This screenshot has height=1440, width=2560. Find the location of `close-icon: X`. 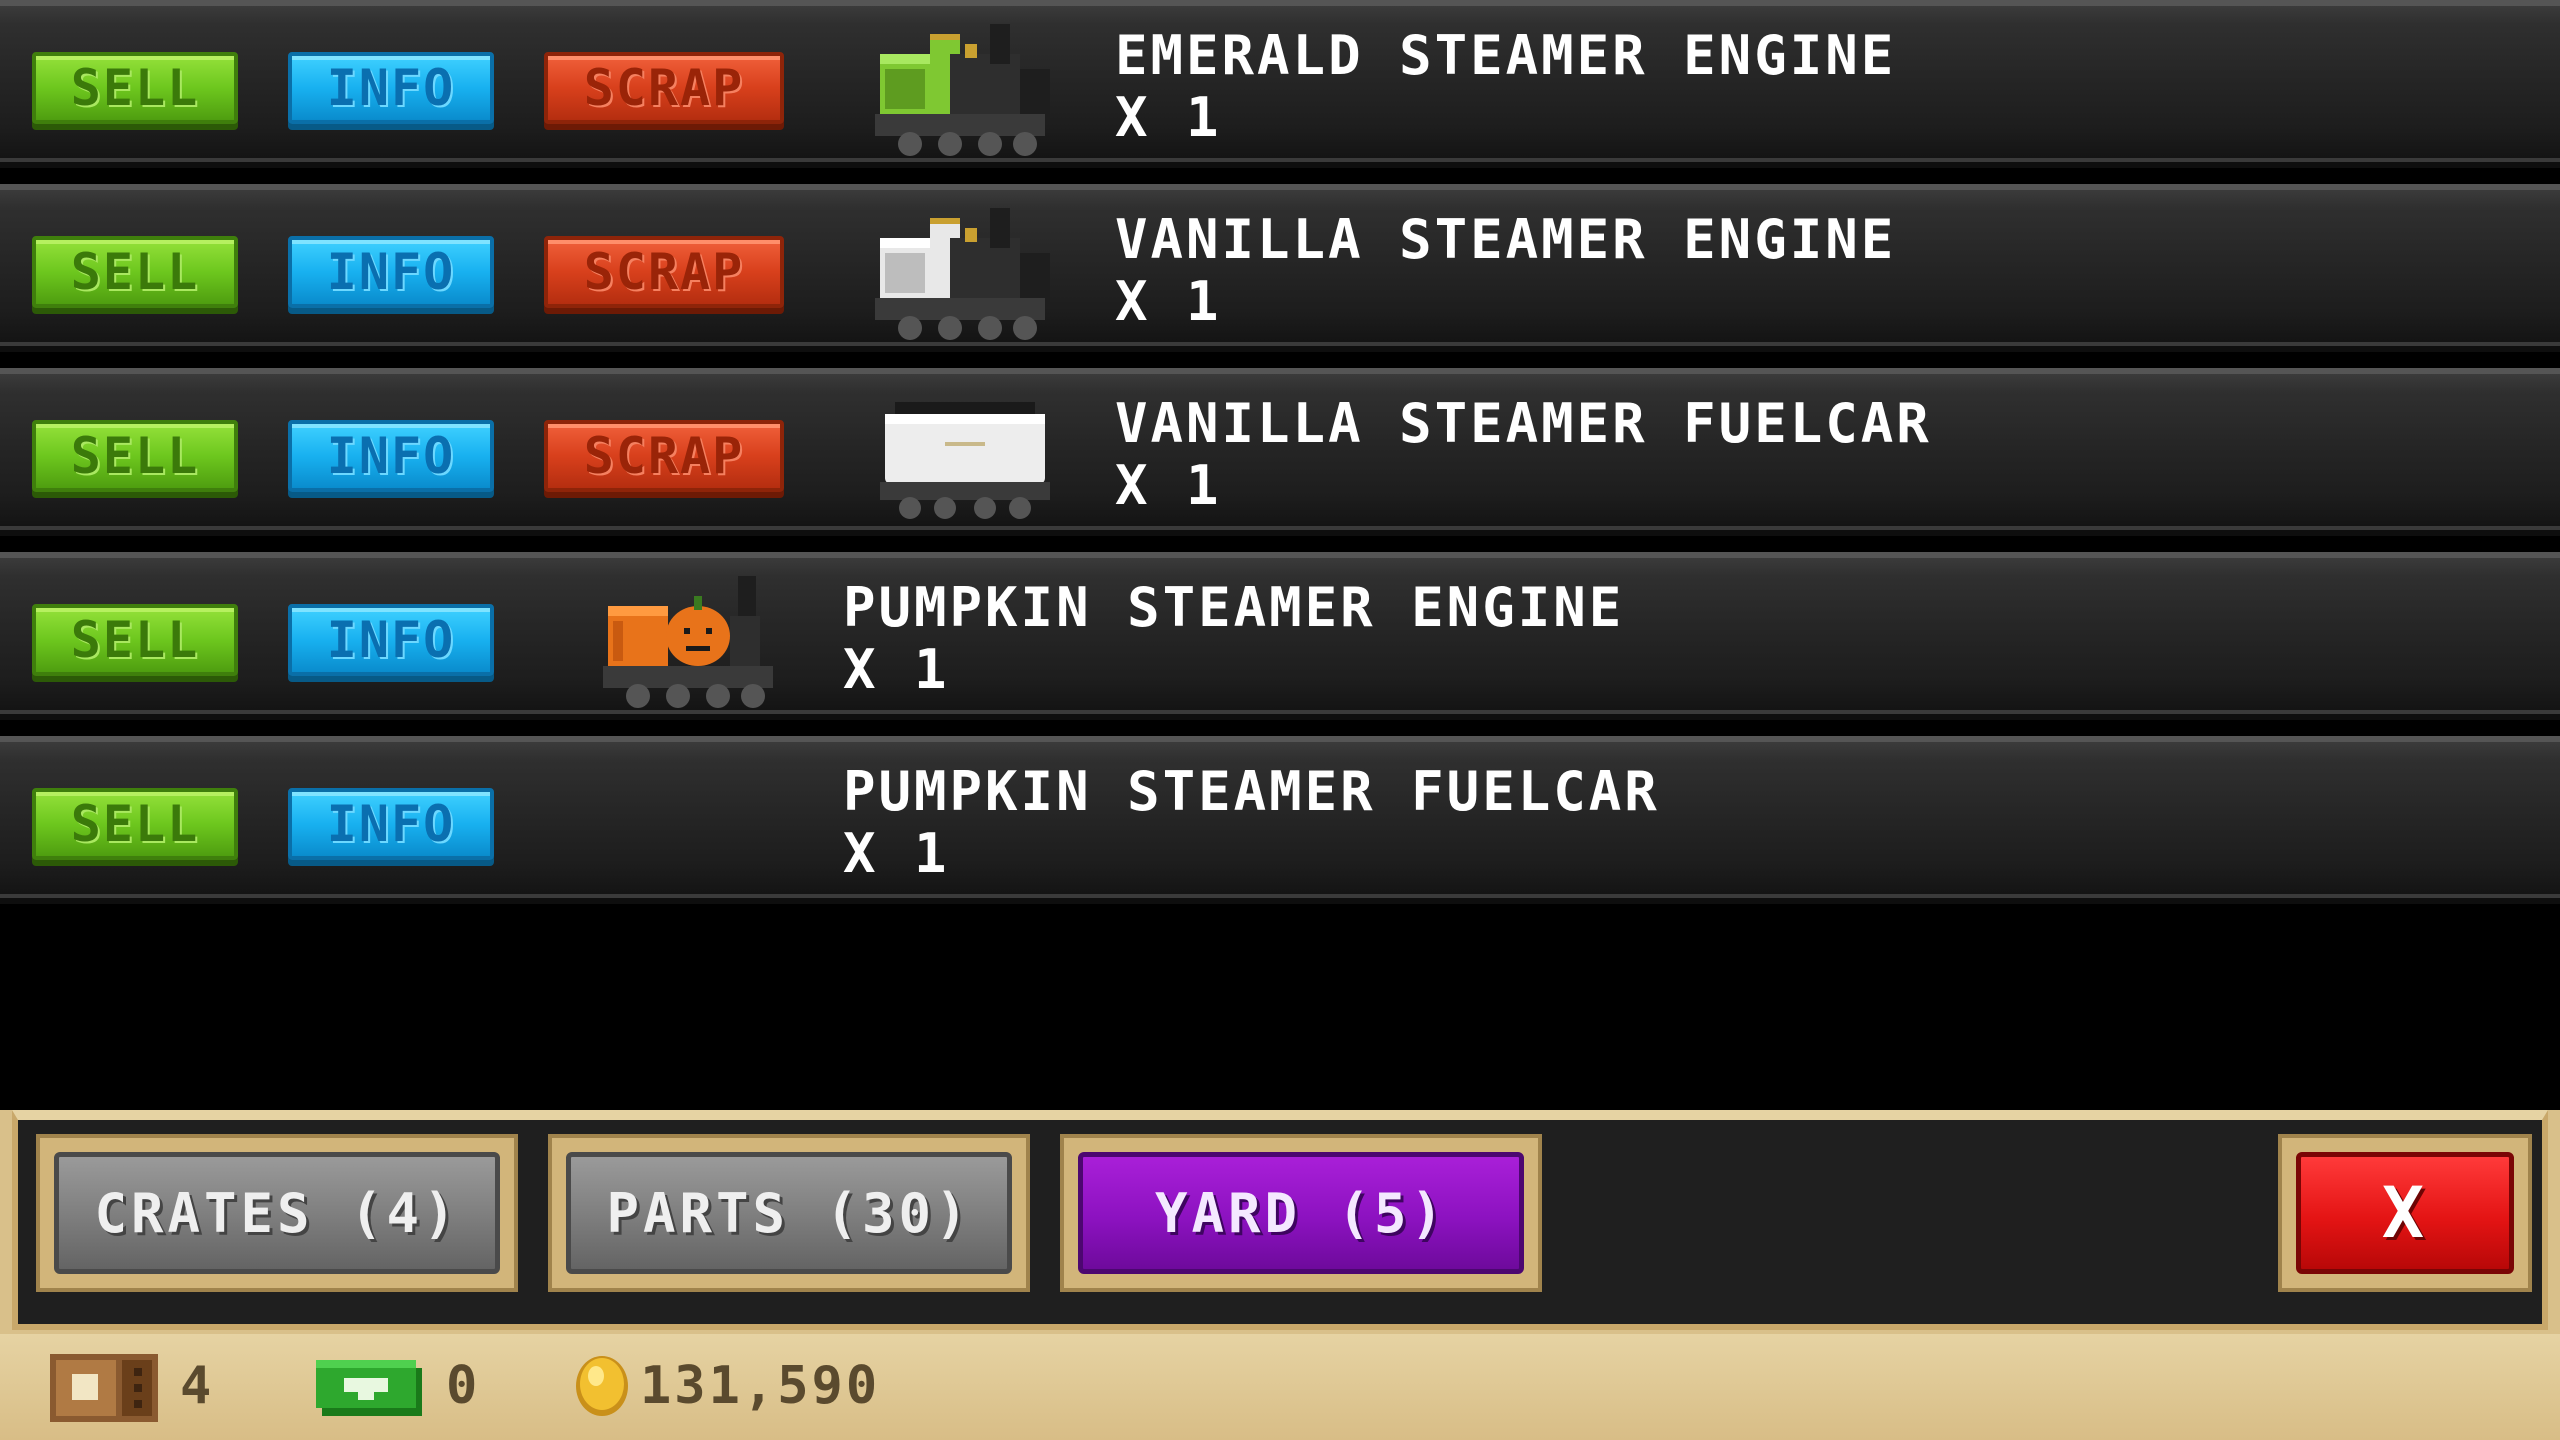

close-icon: X is located at coordinates (2405, 1213).